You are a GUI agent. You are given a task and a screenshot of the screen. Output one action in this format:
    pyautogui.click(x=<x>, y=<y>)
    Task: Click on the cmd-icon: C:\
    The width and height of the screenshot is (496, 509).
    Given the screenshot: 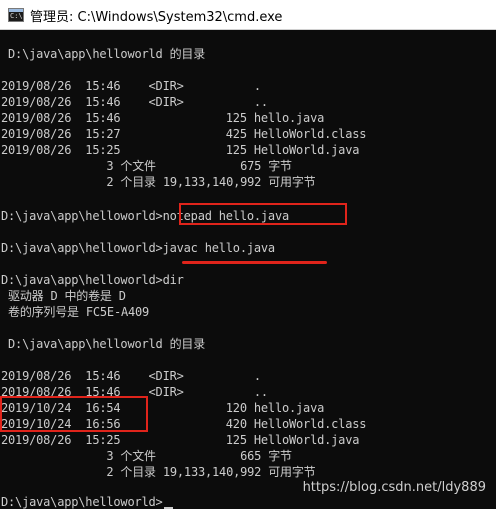 What is the action you would take?
    pyautogui.click(x=16, y=15)
    